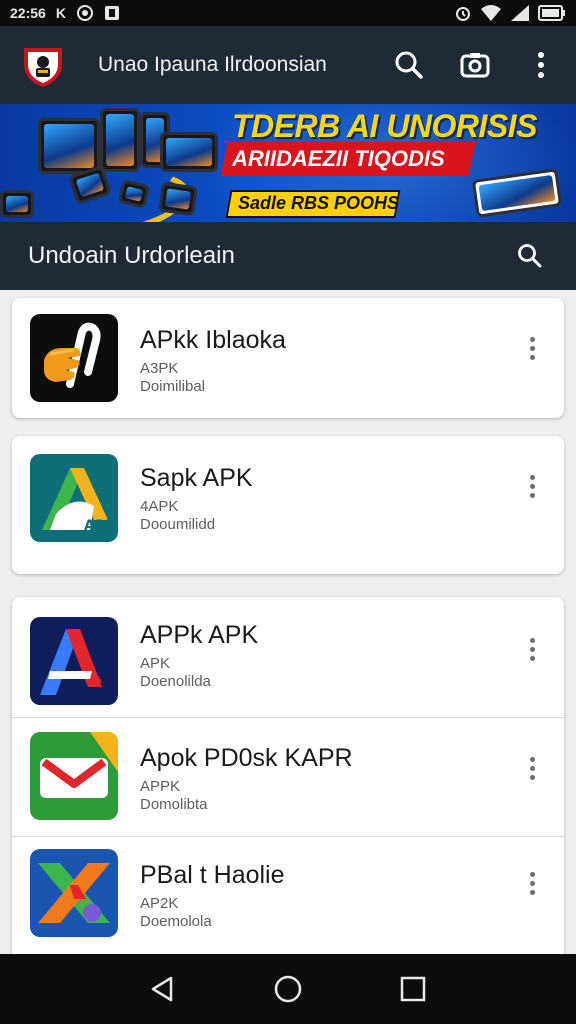  Describe the element at coordinates (212, 875) in the screenshot. I see `app-name: PBal t Haolie` at that location.